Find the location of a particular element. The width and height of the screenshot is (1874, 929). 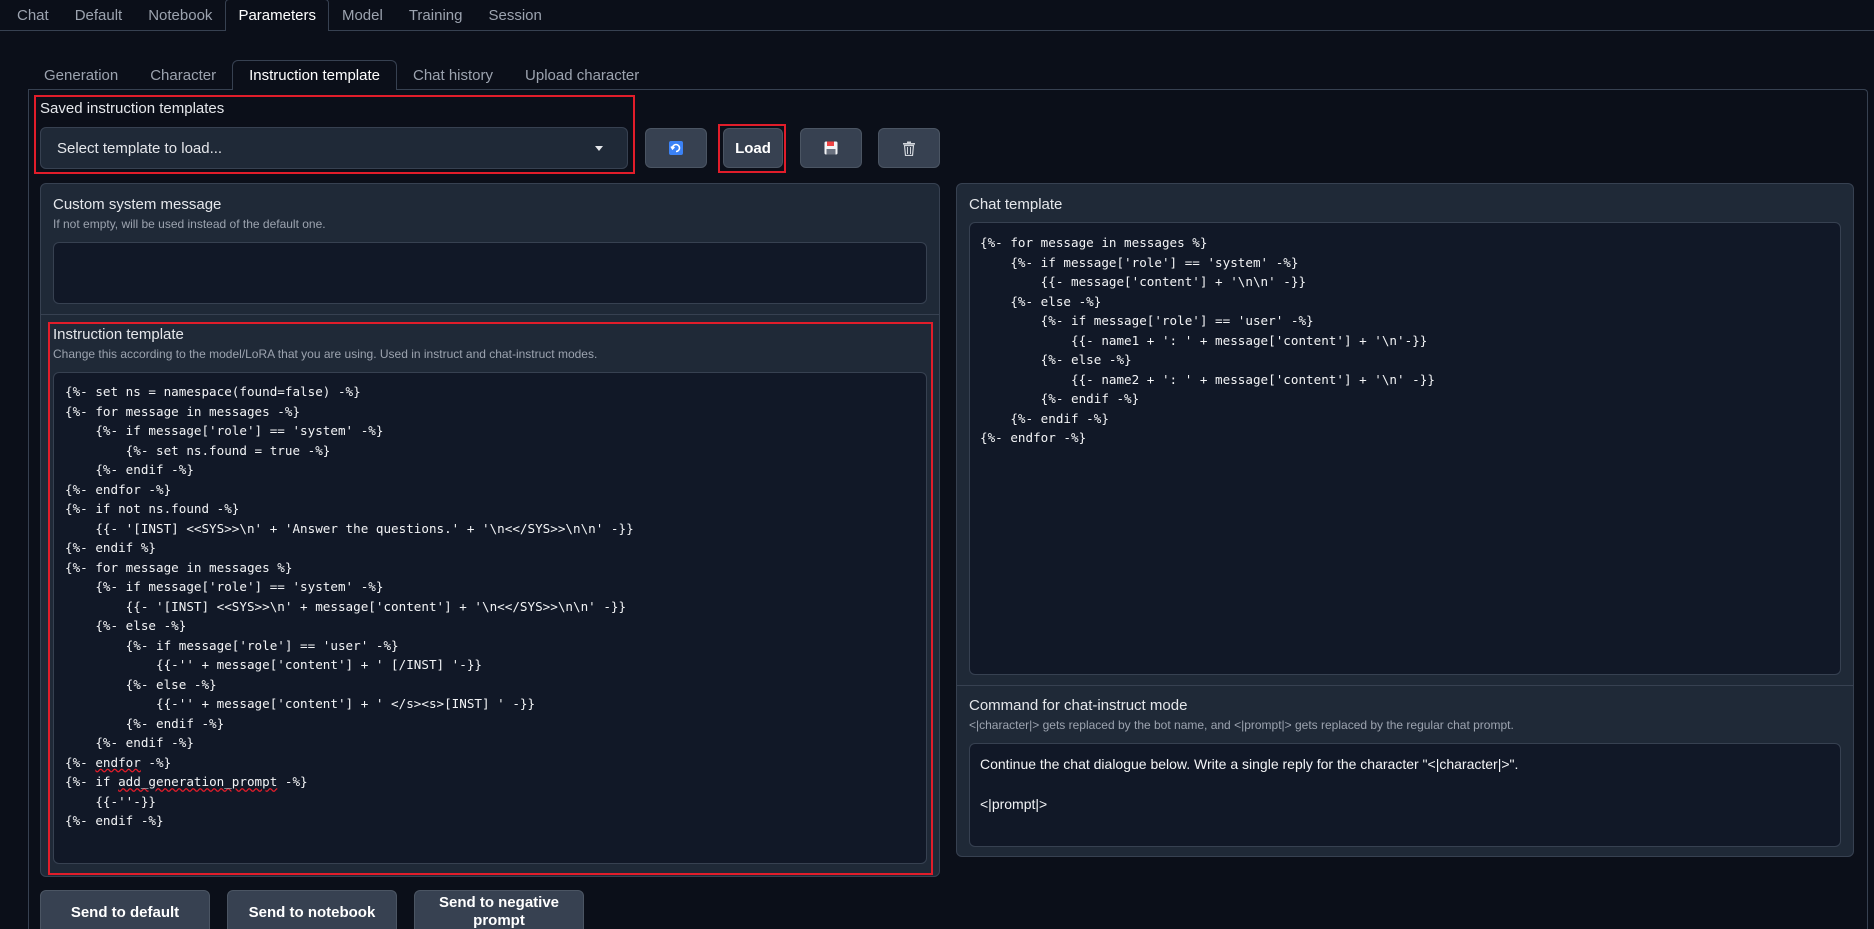

tab-default: Default is located at coordinates (99, 15).